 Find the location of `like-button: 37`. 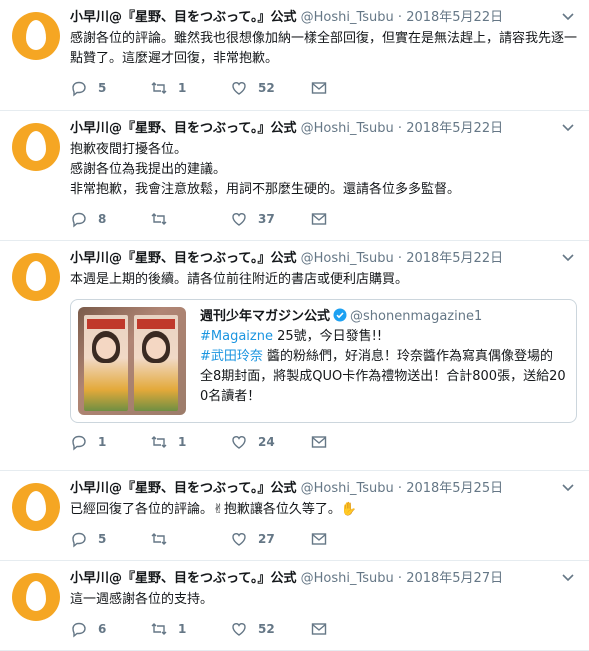

like-button: 37 is located at coordinates (270, 219).